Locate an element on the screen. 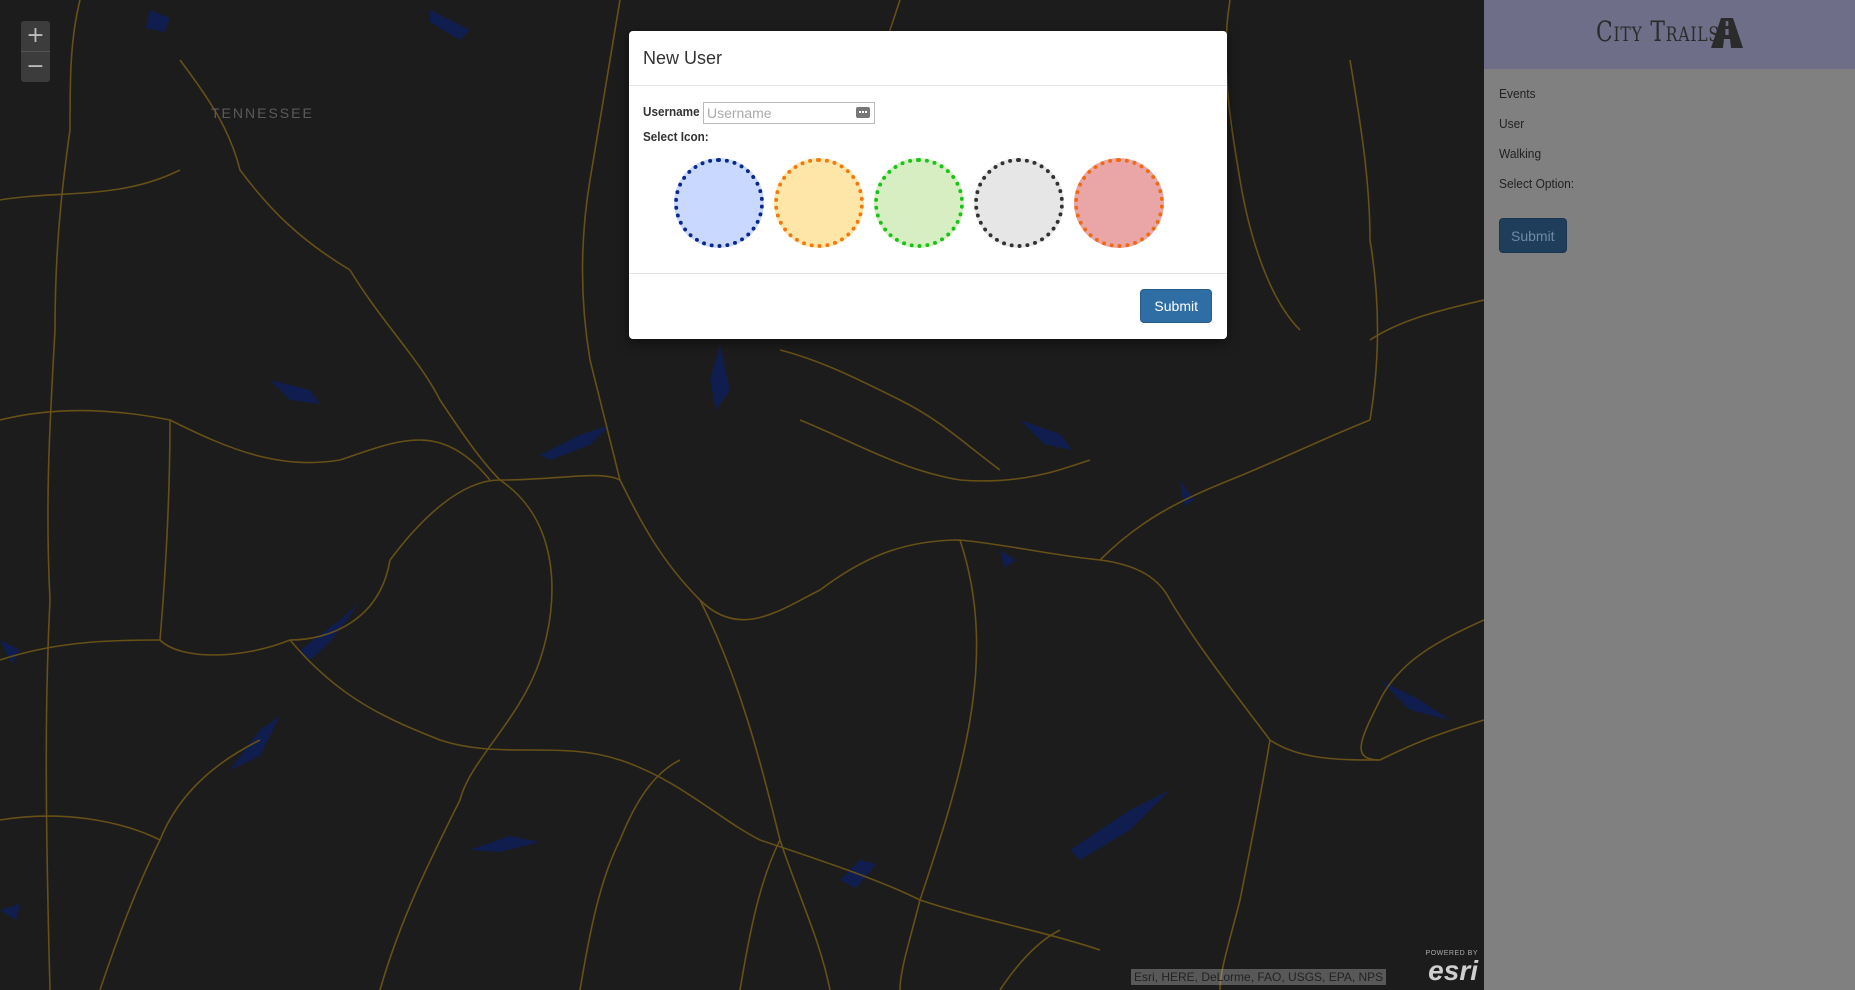 The height and width of the screenshot is (990, 1855). icon-choice-gray is located at coordinates (1019, 203).